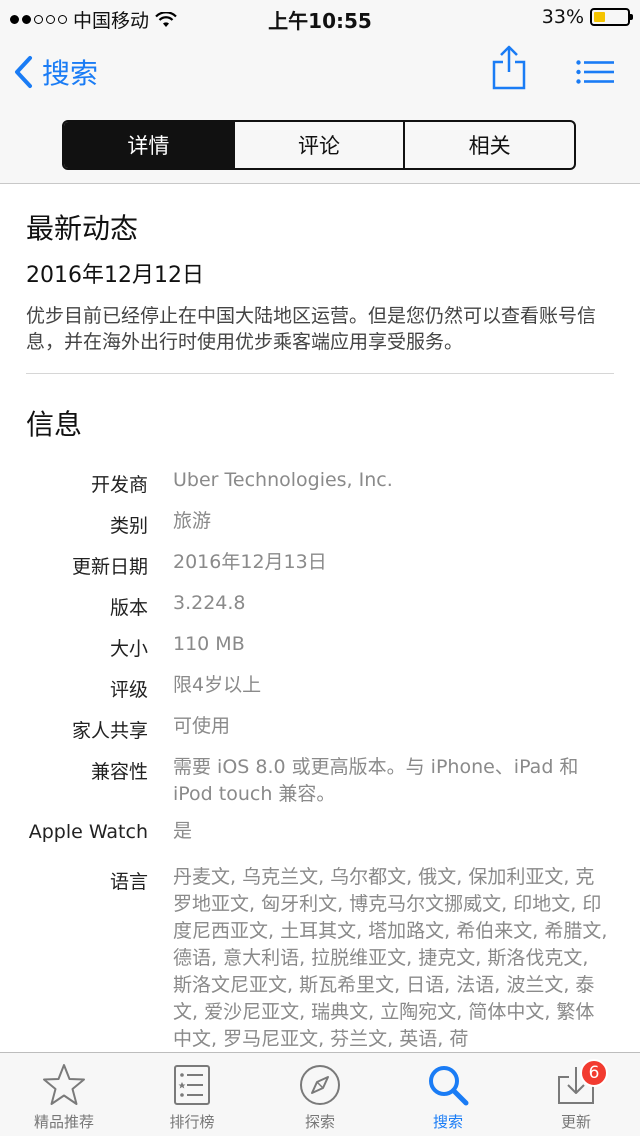  What do you see at coordinates (128, 608) in the screenshot?
I see `info-label: 版本` at bounding box center [128, 608].